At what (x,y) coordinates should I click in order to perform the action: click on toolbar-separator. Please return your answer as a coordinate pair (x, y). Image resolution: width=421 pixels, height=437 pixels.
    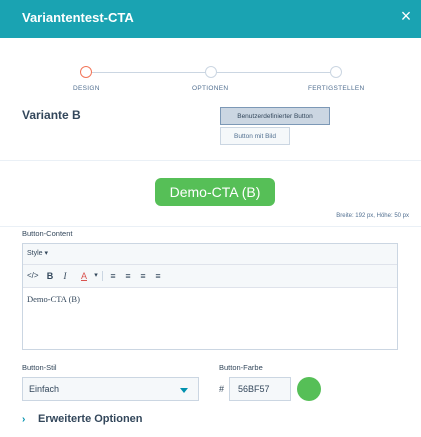
    Looking at the image, I should click on (102, 276).